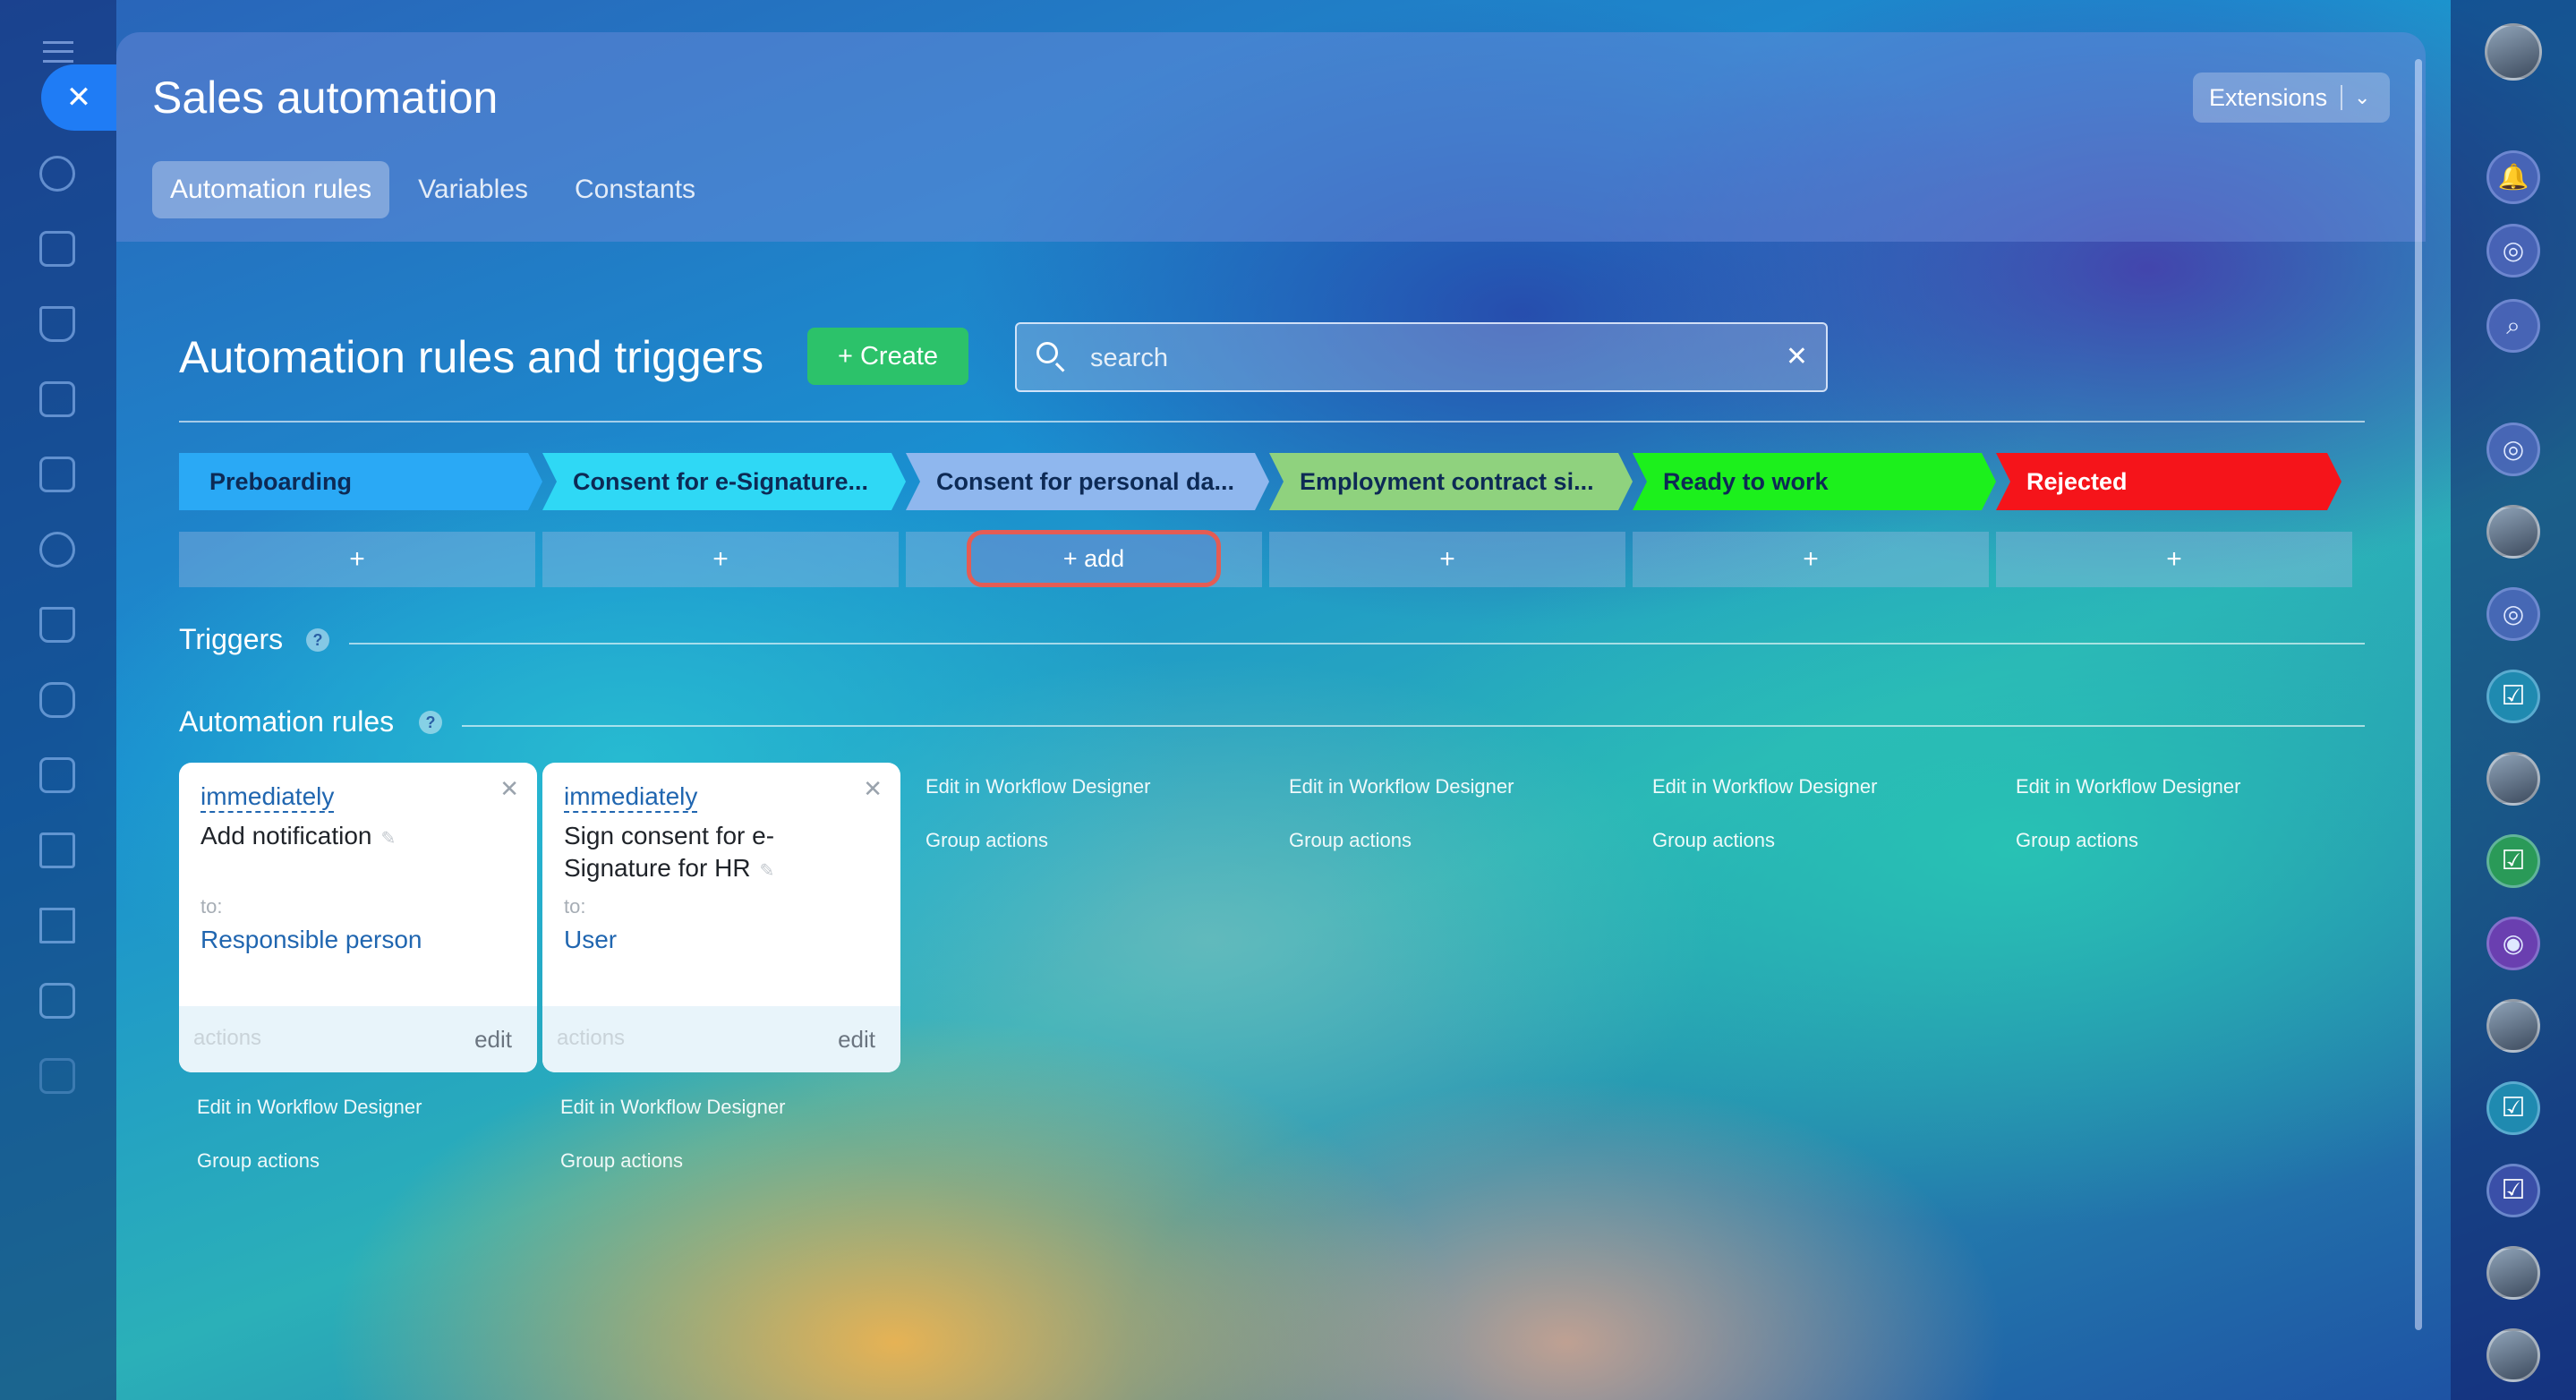 Image resolution: width=2576 pixels, height=1400 pixels. I want to click on chat-search-icon: ⌕, so click(2513, 326).